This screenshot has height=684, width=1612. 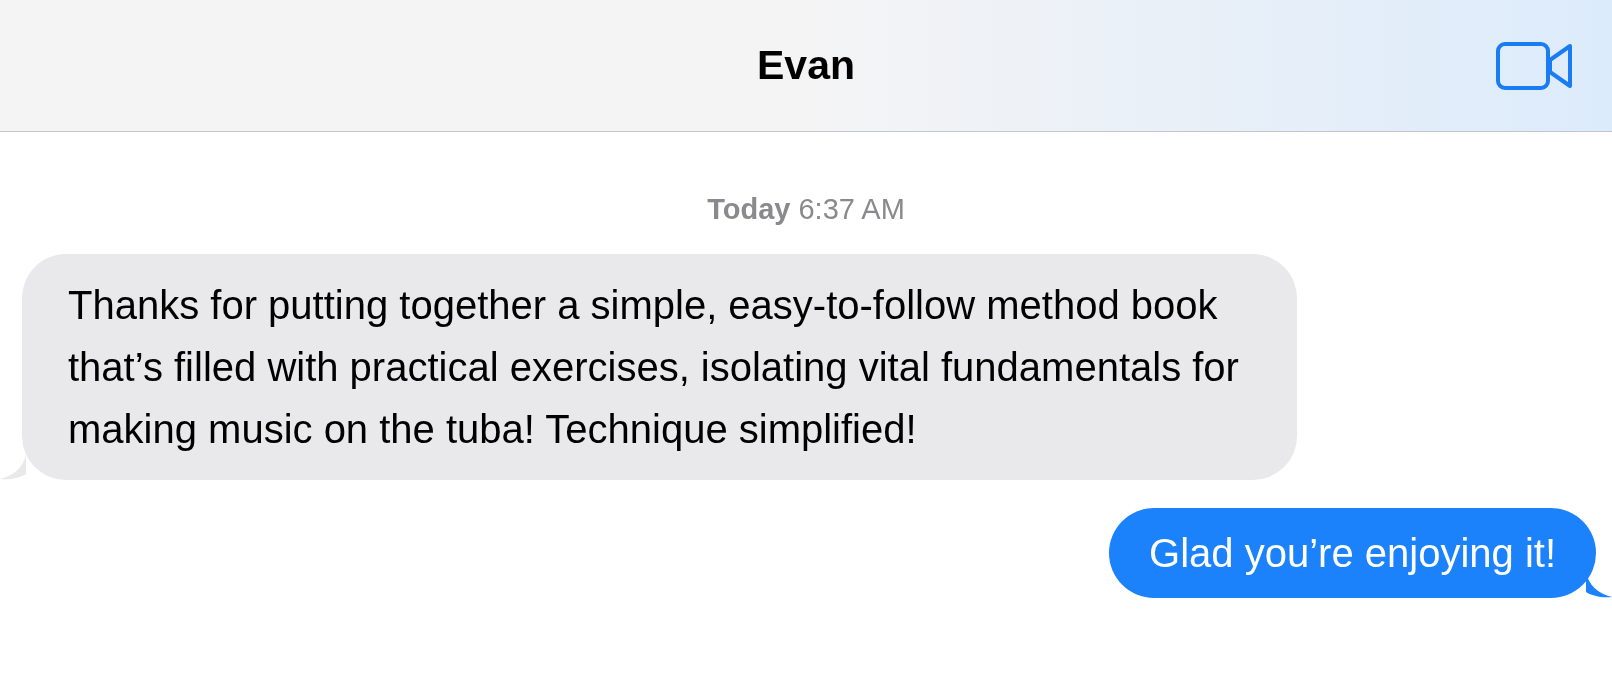 I want to click on contact-name: Evan, so click(x=806, y=65).